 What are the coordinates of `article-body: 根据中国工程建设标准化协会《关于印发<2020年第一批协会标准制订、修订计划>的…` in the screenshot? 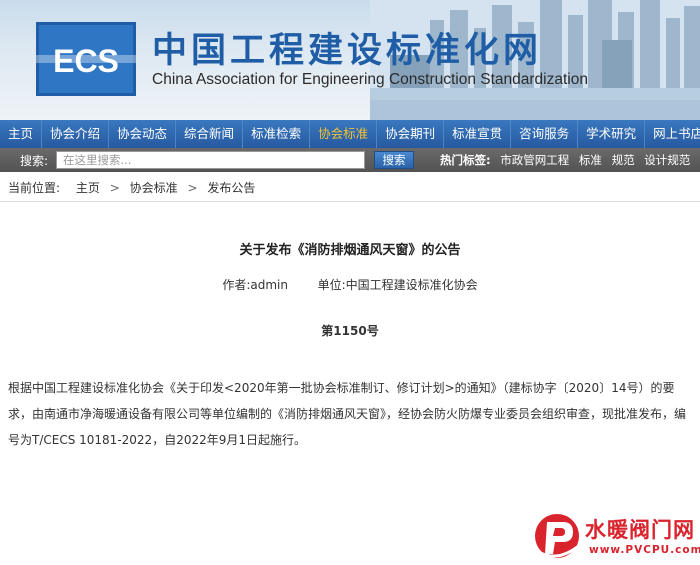 It's located at (347, 414).